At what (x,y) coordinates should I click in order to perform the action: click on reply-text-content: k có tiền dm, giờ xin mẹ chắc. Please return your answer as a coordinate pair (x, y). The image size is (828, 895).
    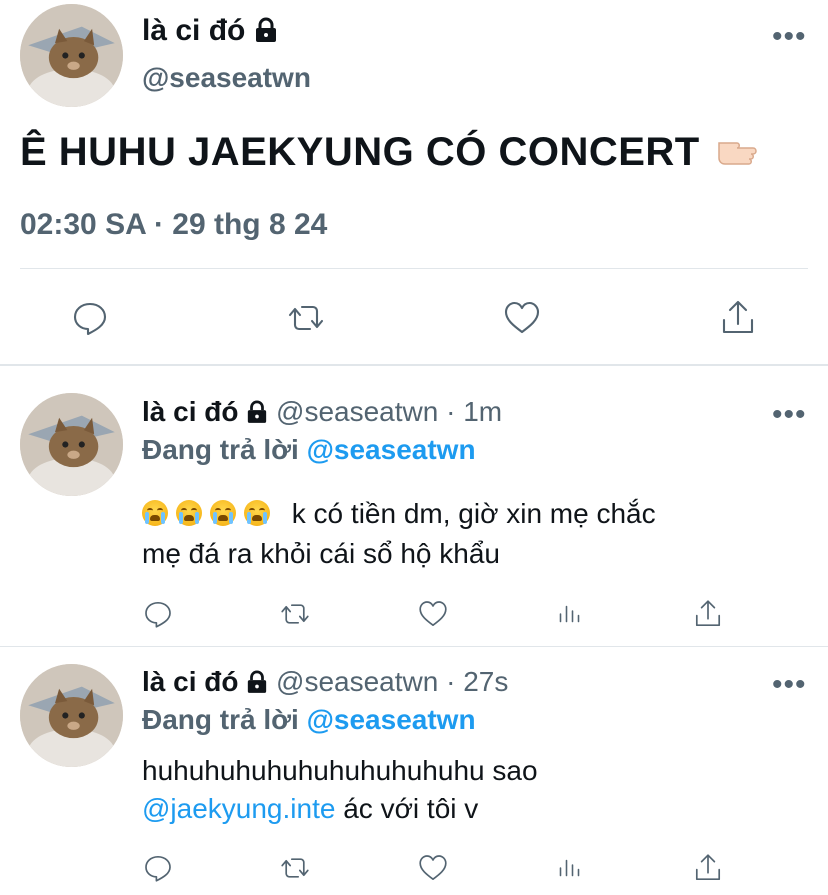
    Looking at the image, I should click on (473, 513).